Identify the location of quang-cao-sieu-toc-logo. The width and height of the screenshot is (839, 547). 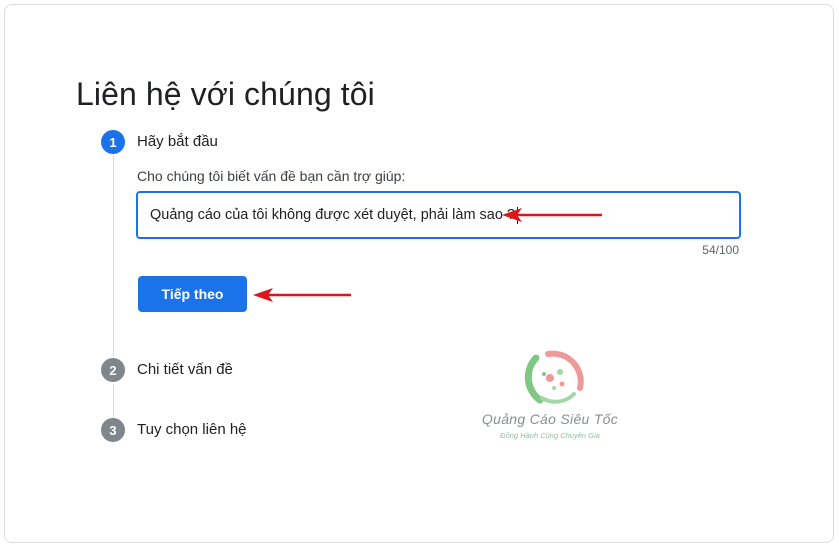
(554, 377).